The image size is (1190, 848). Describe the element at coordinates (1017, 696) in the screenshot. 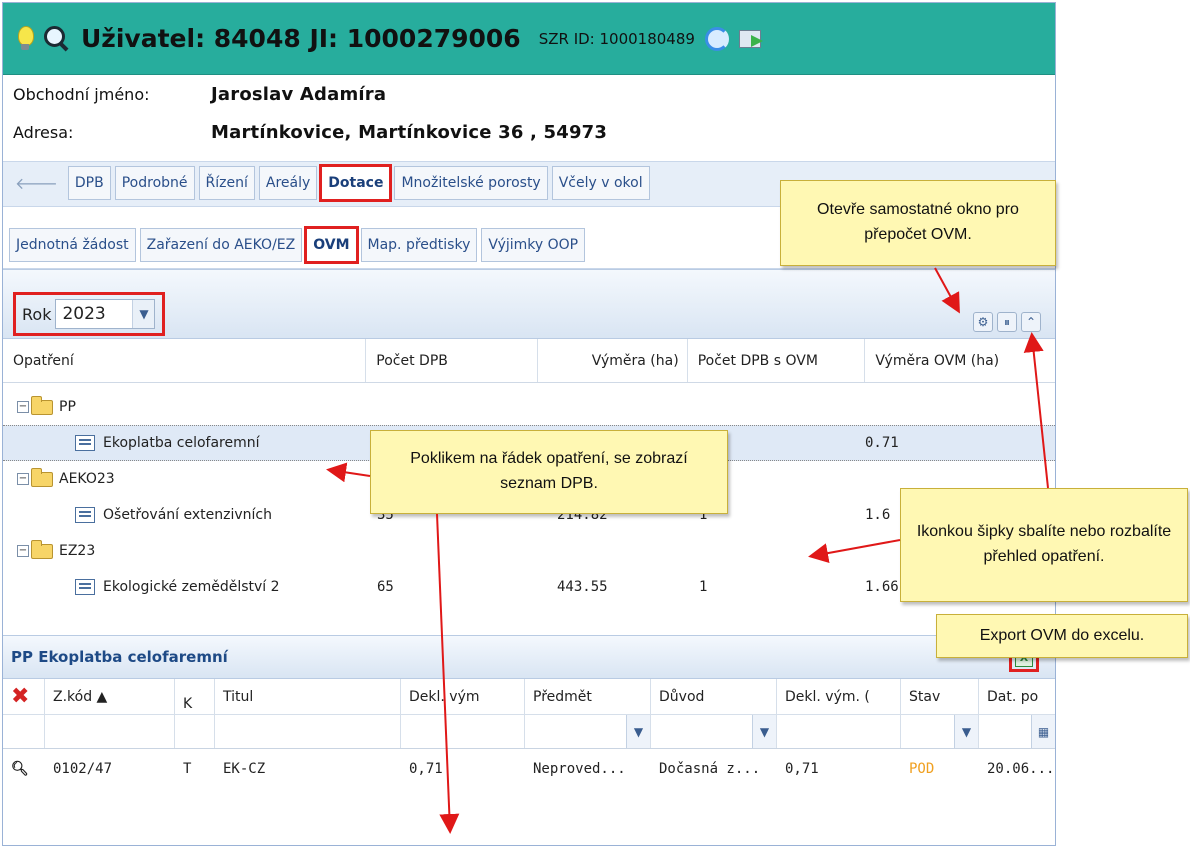

I see `col-dat-po: Dat. po` at that location.